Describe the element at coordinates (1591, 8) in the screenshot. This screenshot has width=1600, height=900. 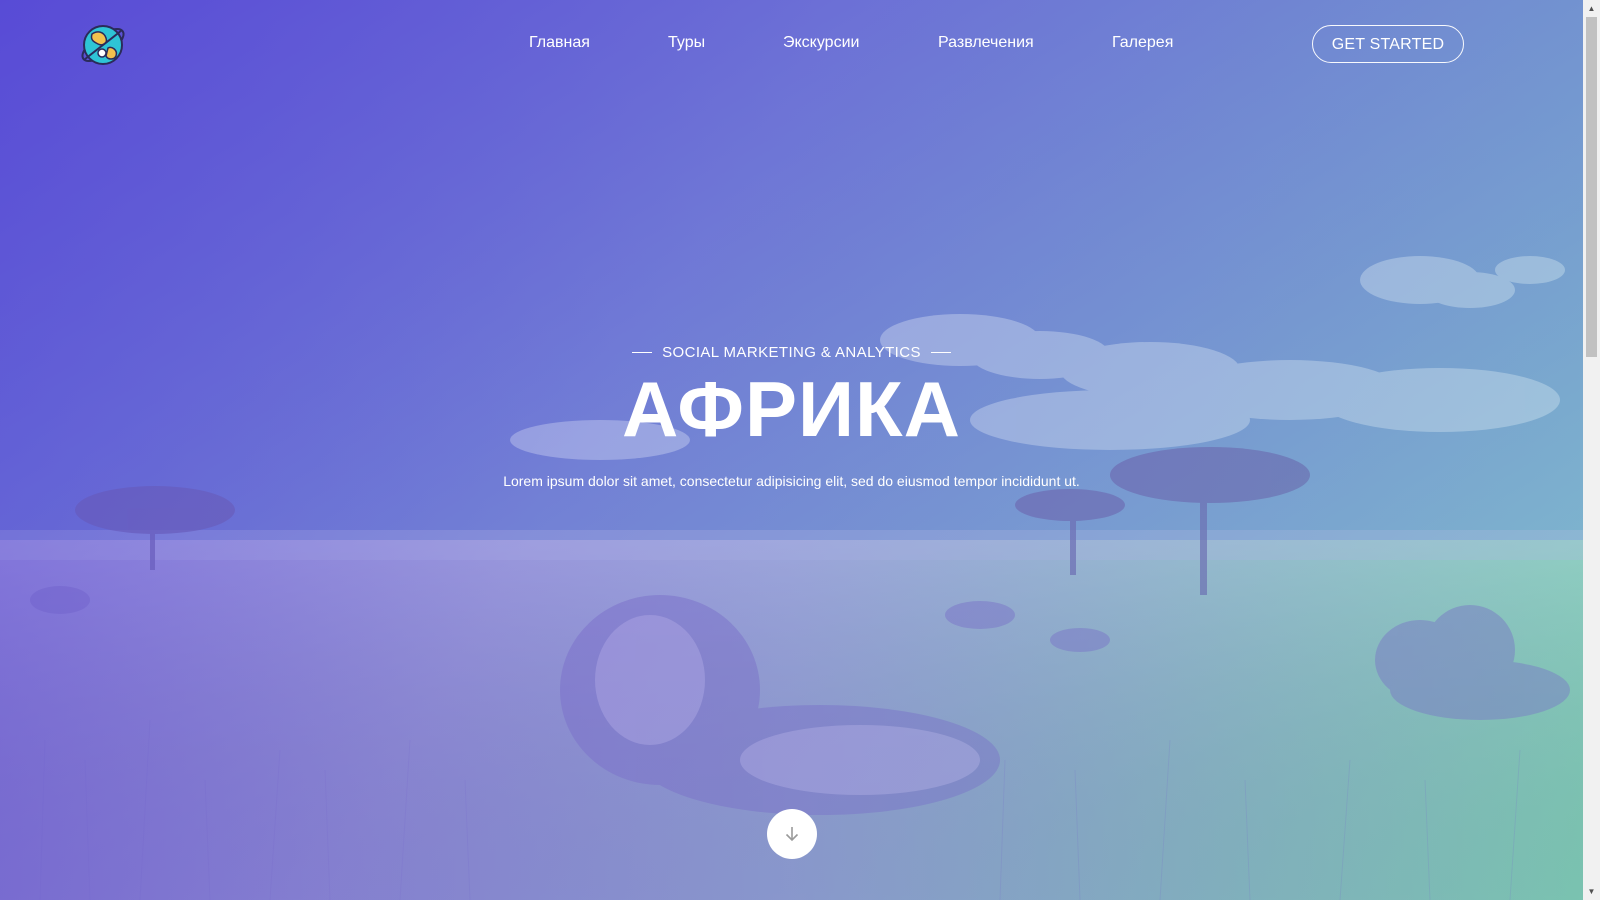
I see `chevron-up-icon: ▲` at that location.